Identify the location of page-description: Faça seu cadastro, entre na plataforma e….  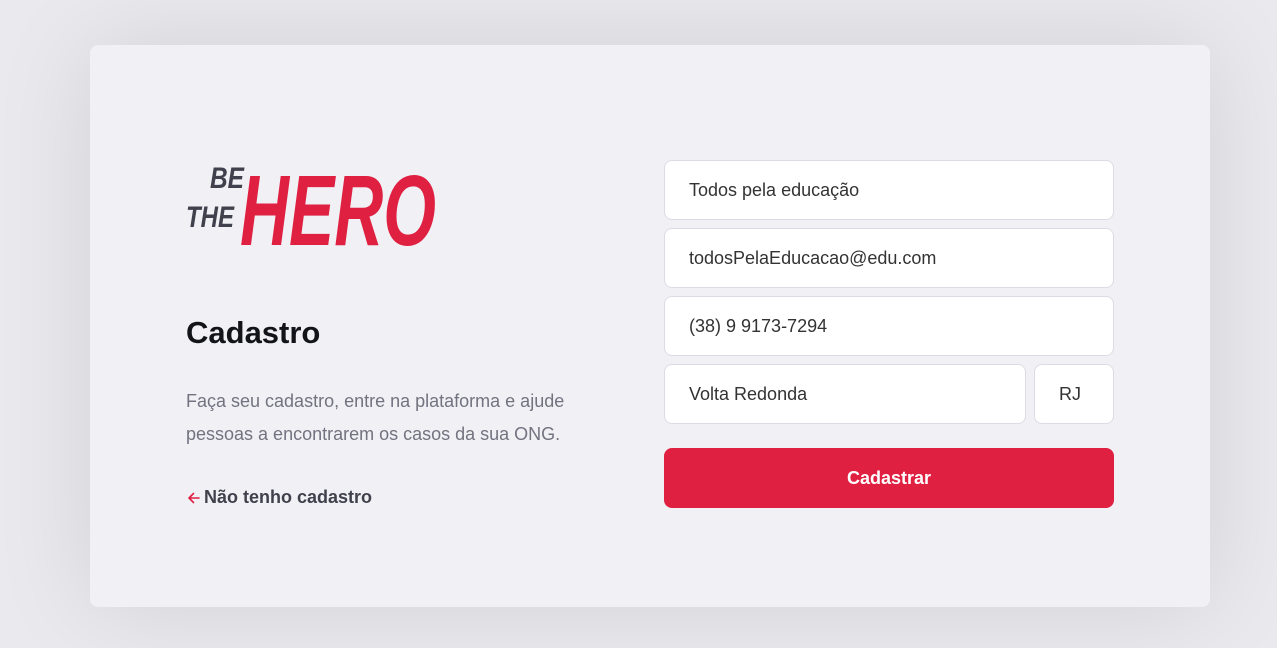
(375, 417).